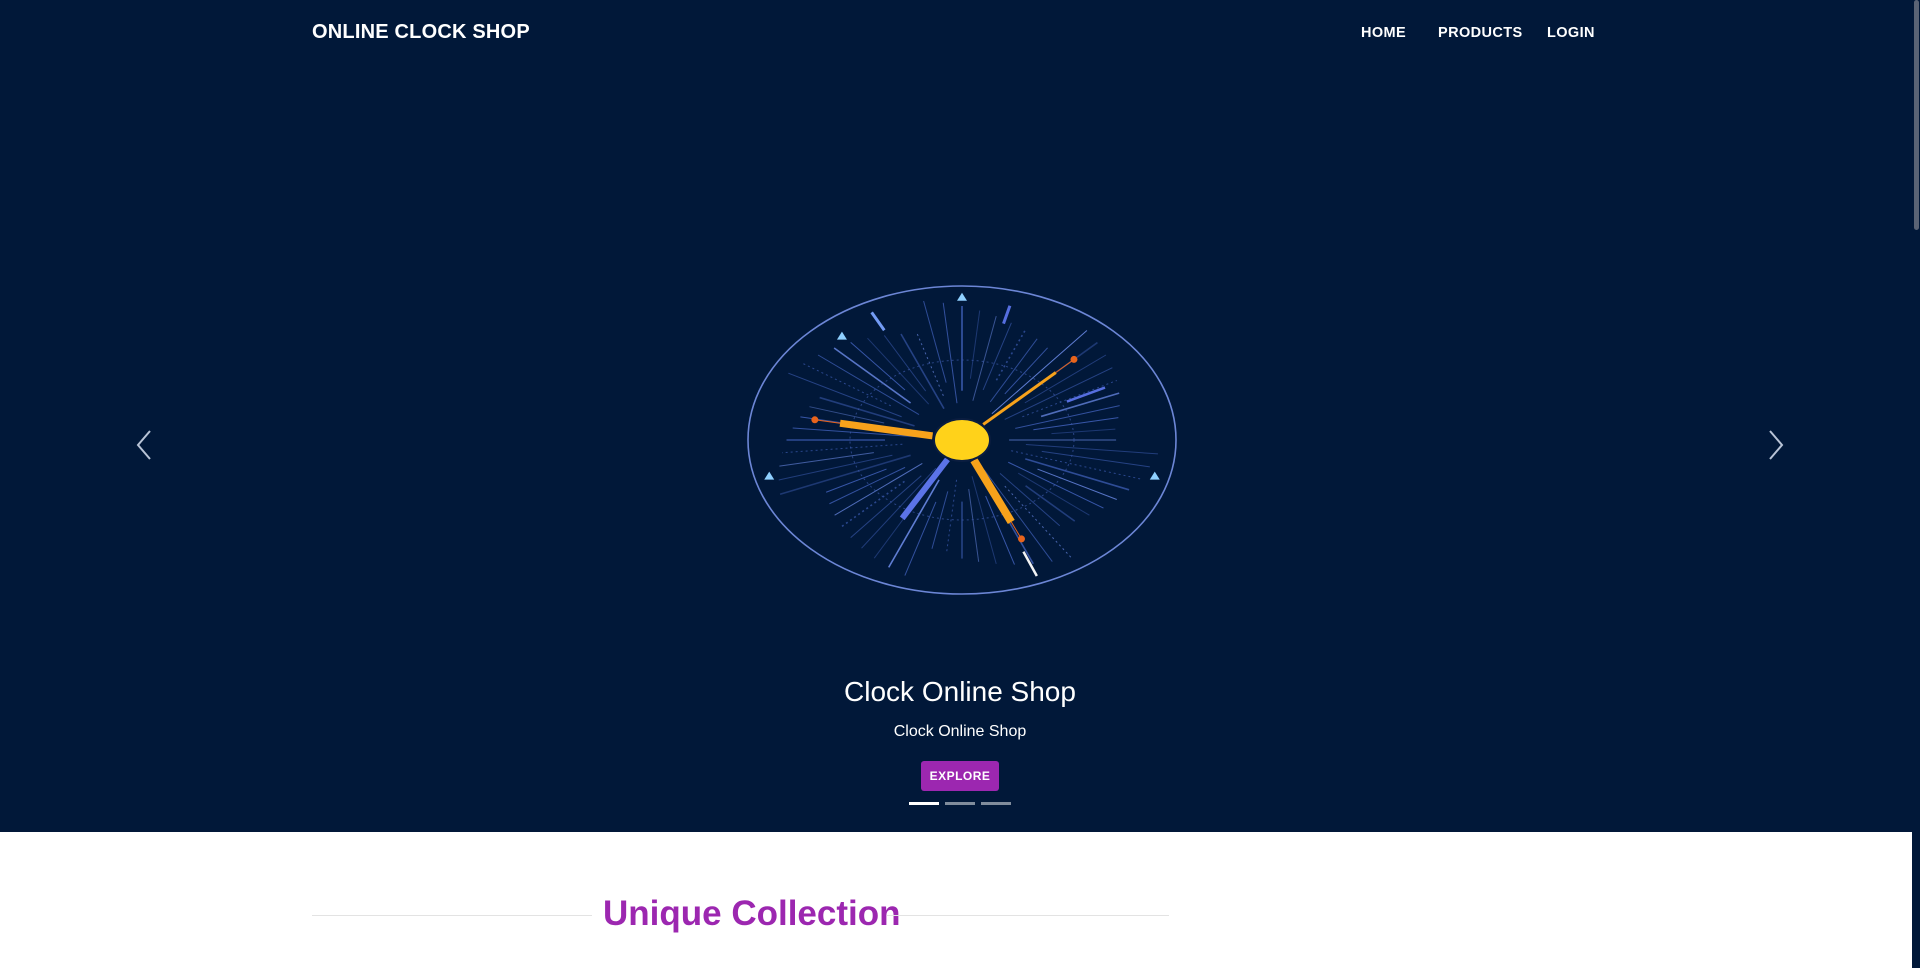 Image resolution: width=1920 pixels, height=968 pixels. Describe the element at coordinates (1916, 115) in the screenshot. I see `scrollbar-thumb` at that location.